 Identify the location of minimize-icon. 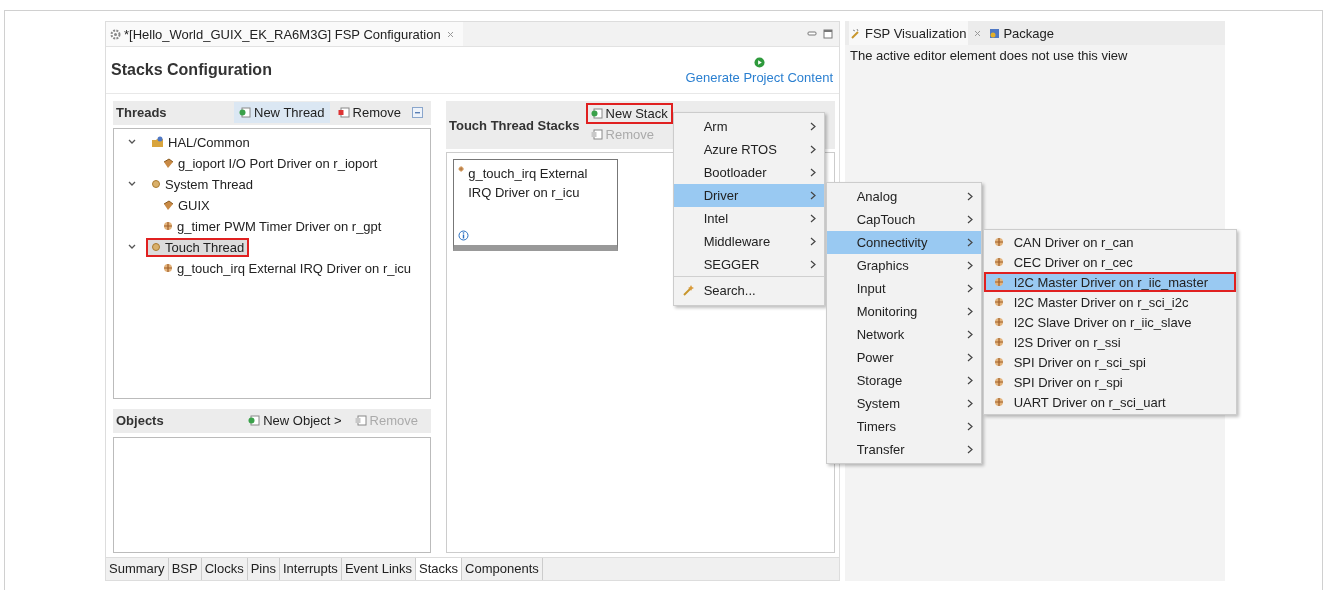
(812, 34).